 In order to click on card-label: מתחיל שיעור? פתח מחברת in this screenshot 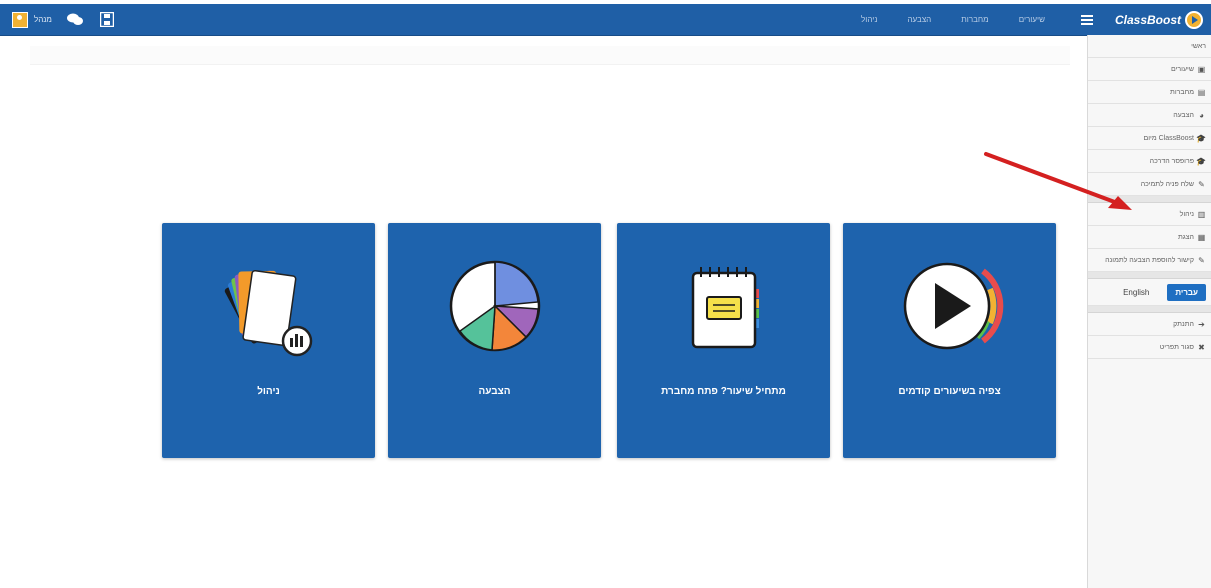, I will do `click(723, 391)`.